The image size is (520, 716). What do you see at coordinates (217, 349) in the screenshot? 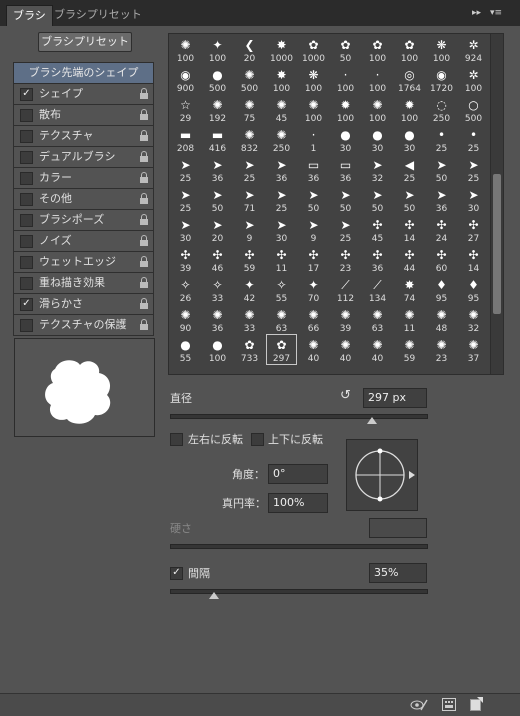
I see `brush-tip-cell: ● 100` at bounding box center [217, 349].